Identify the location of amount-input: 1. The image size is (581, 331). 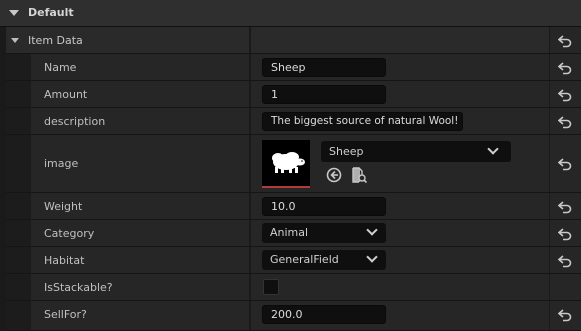
(324, 94).